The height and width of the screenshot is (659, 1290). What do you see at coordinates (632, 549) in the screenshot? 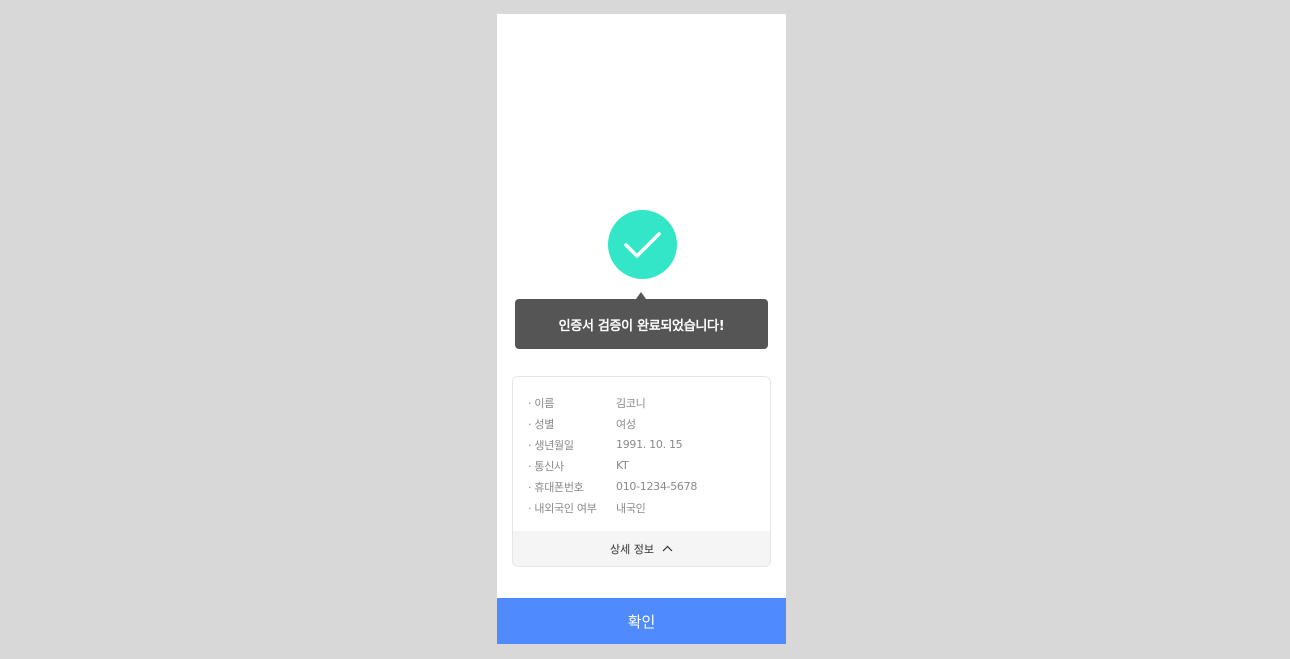
I see `detail-info-label: 상세 정보` at bounding box center [632, 549].